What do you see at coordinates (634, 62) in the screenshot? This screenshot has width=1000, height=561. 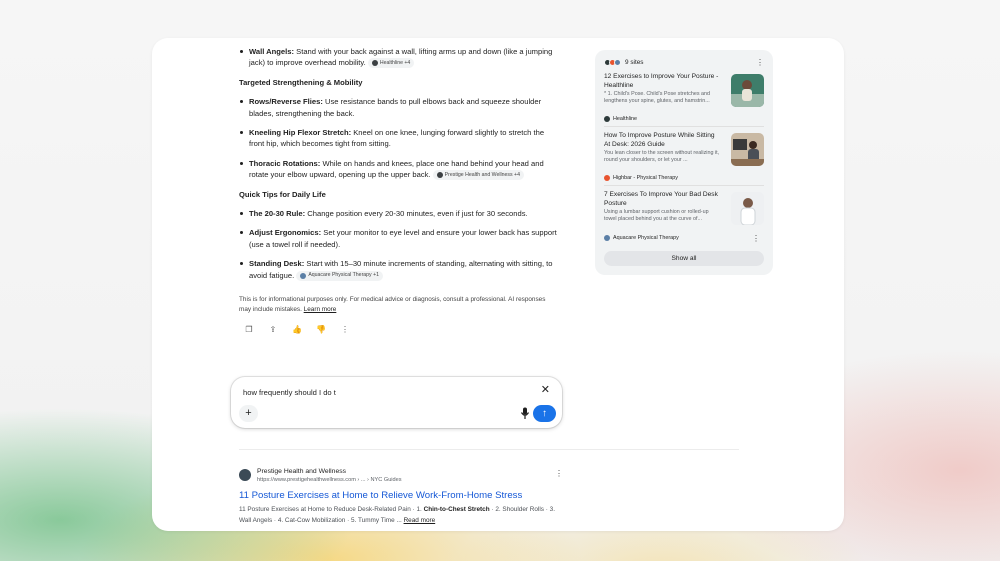 I see `sites-count: 9 sites` at bounding box center [634, 62].